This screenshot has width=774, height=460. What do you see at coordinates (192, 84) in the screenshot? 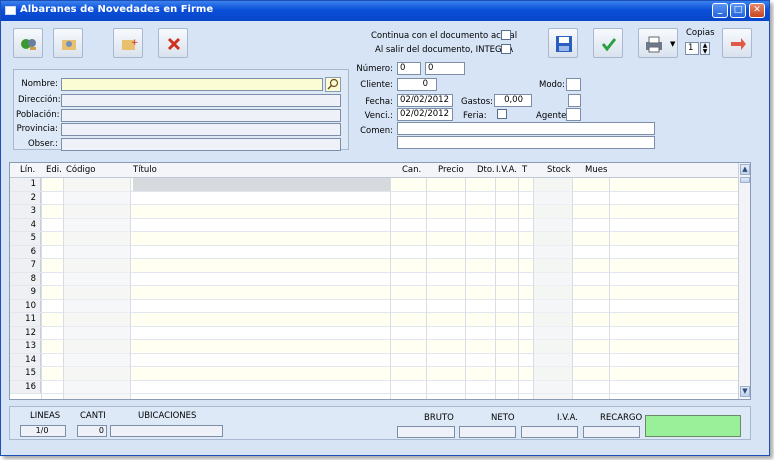
I see `nombre-input` at bounding box center [192, 84].